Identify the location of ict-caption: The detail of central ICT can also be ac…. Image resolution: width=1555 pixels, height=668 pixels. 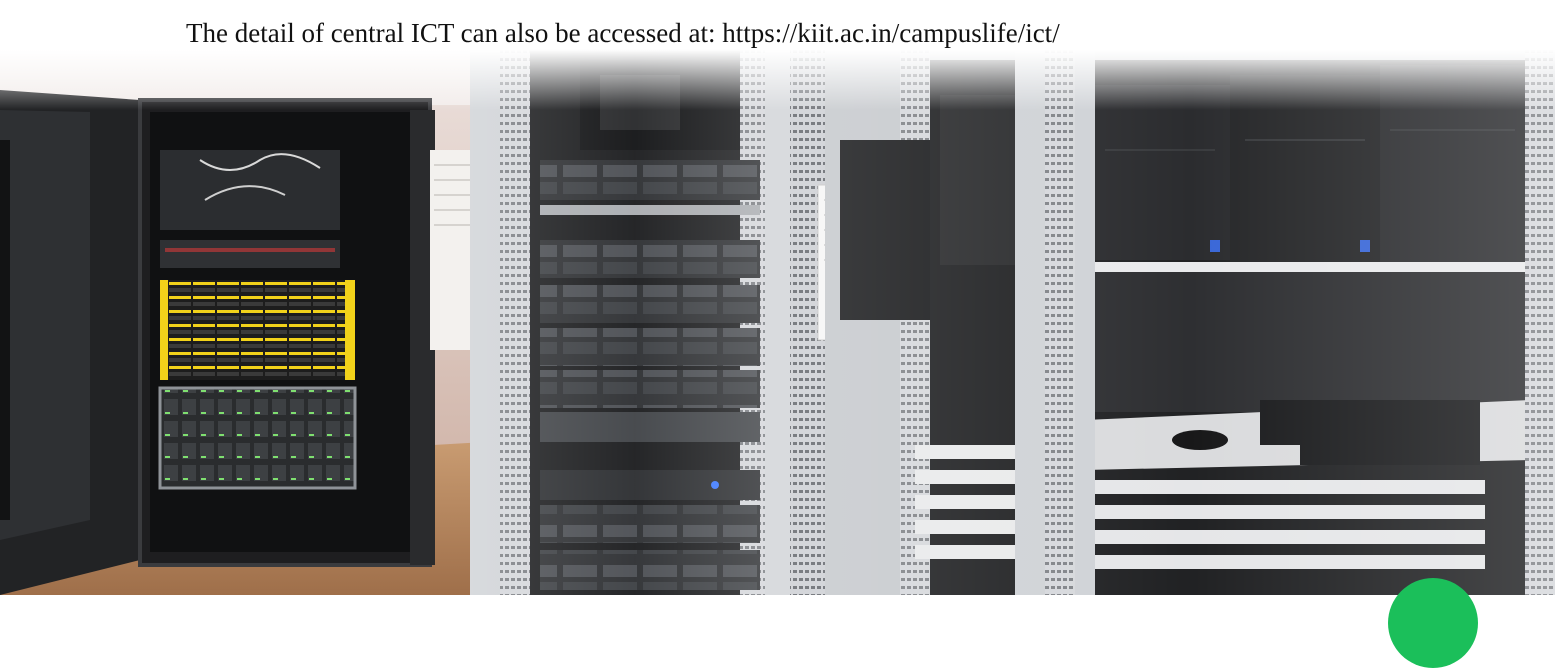
(623, 33).